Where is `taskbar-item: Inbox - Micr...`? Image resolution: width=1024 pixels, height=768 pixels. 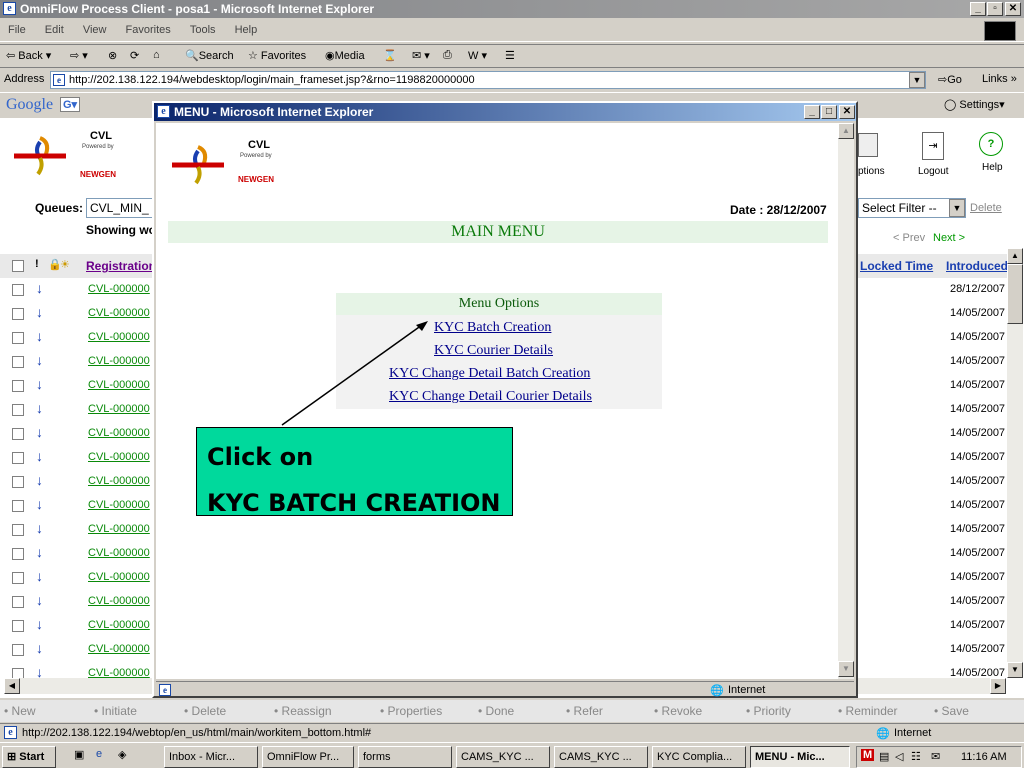
taskbar-item: Inbox - Micr... is located at coordinates (211, 757).